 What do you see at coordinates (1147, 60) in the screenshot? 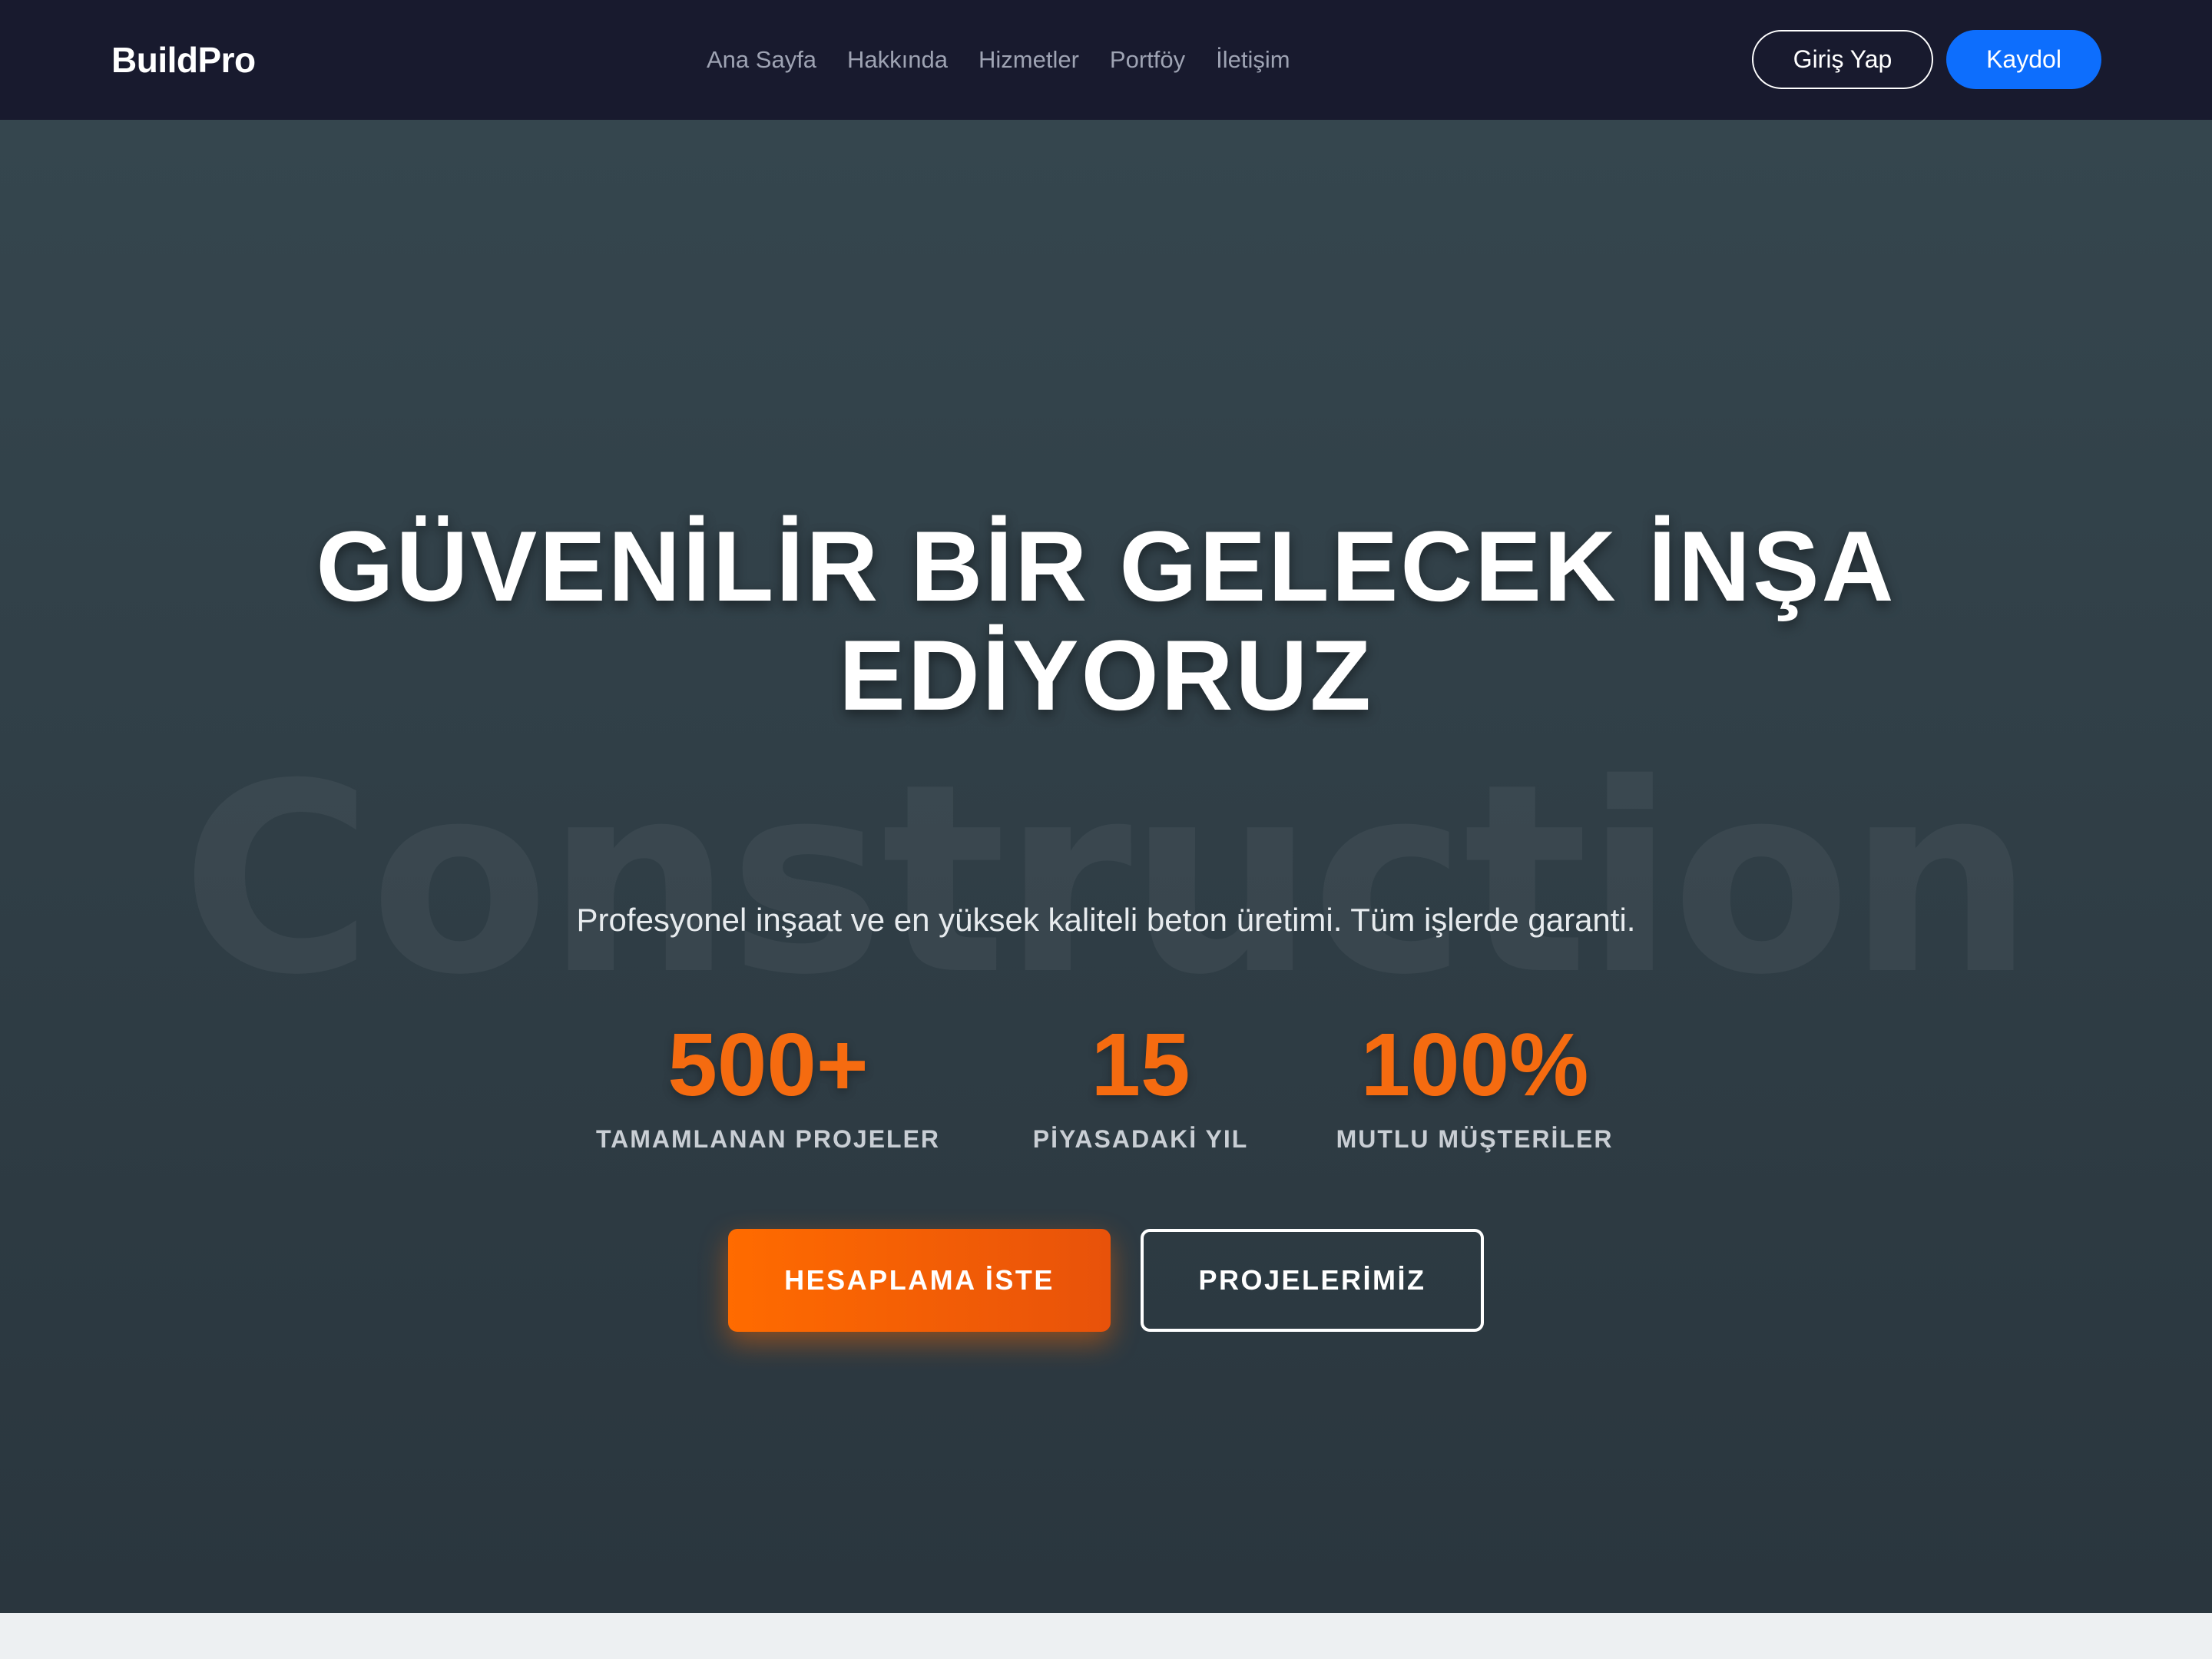
I see `nav-link-portfolio: Portföy` at bounding box center [1147, 60].